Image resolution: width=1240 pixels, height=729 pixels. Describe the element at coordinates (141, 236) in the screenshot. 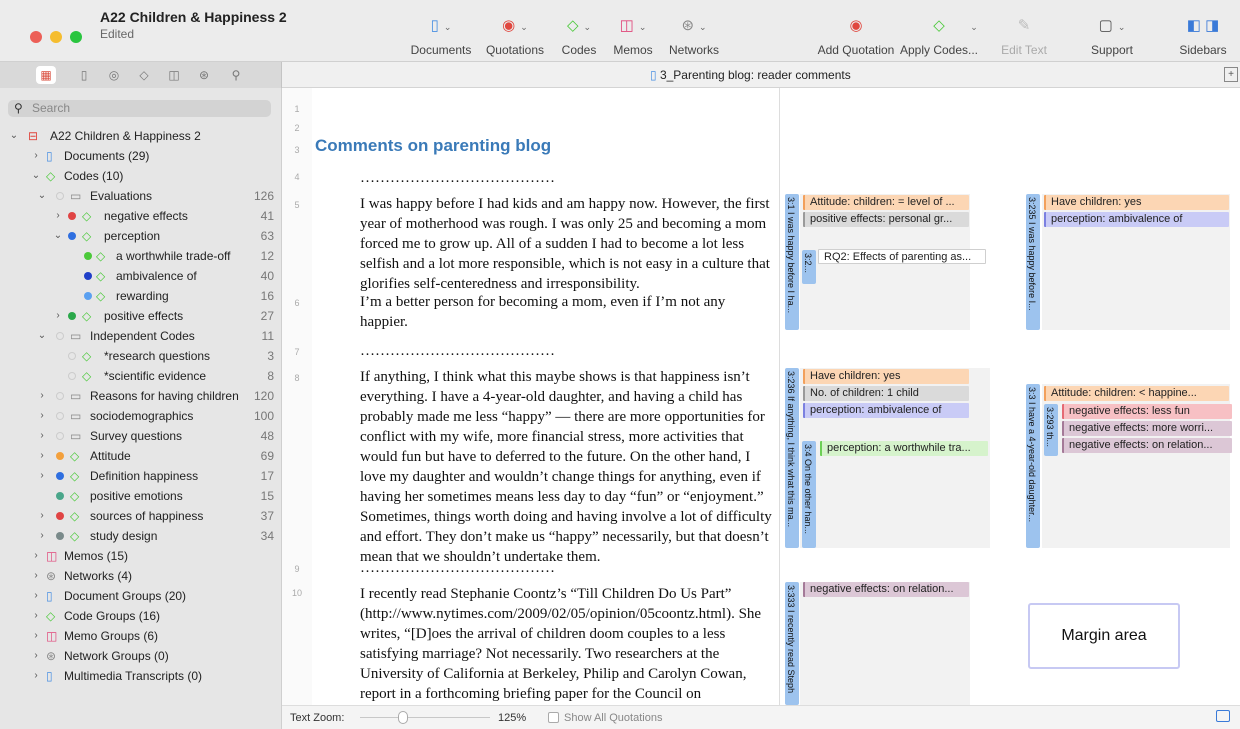

I see `tree-item-perception: ⌄ ◇ perception 63` at that location.